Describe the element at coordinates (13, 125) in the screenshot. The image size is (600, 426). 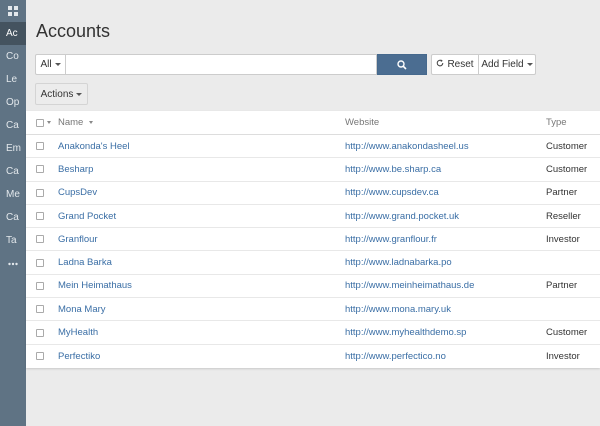
I see `sidebar-item-cases: Ca` at that location.